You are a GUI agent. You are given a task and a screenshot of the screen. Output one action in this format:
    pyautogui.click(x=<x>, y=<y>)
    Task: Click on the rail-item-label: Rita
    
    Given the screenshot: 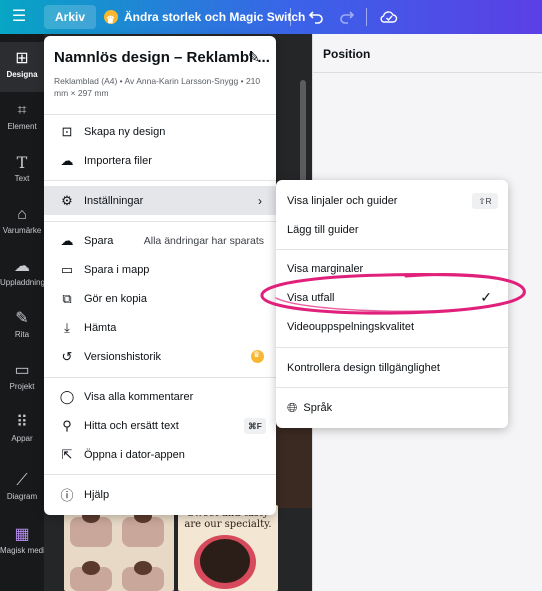 What is the action you would take?
    pyautogui.click(x=22, y=334)
    